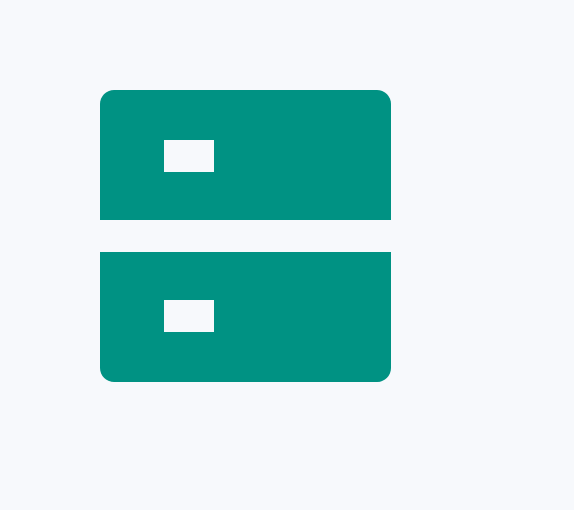 Image resolution: width=574 pixels, height=510 pixels. I want to click on server-top-slot, so click(189, 156).